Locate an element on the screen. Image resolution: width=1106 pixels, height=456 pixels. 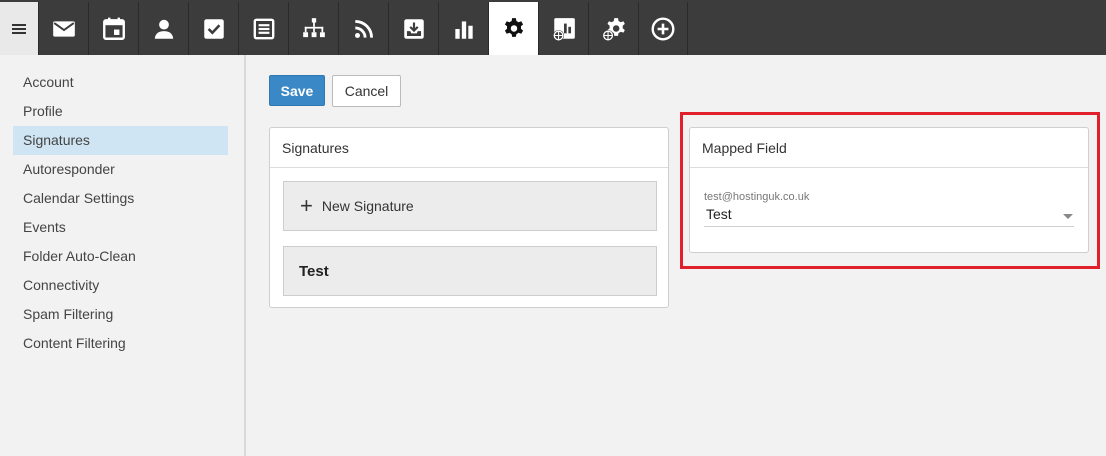
sidebar-item-connectivity: Connectivity is located at coordinates (120, 285).